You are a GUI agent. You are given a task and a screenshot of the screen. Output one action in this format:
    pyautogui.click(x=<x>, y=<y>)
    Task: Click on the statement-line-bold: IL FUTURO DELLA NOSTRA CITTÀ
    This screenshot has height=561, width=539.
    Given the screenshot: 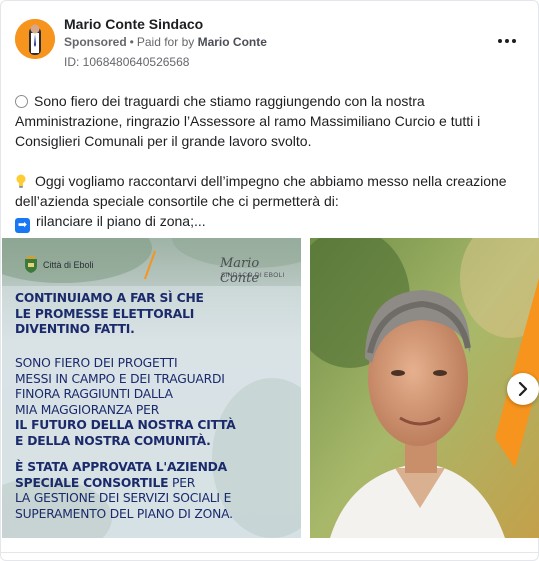 What is the action you would take?
    pyautogui.click(x=125, y=425)
    